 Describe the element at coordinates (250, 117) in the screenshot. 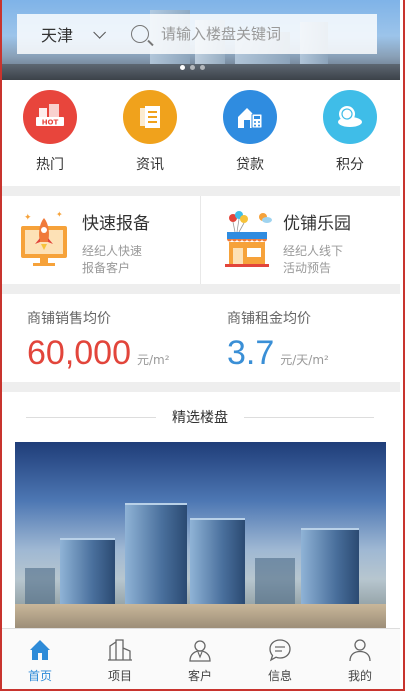

I see `loan-icon` at that location.